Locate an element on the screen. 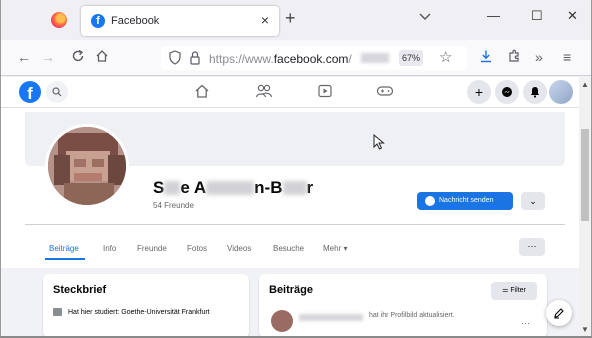 Image resolution: width=592 pixels, height=338 pixels. forward-icon: → is located at coordinates (48, 57).